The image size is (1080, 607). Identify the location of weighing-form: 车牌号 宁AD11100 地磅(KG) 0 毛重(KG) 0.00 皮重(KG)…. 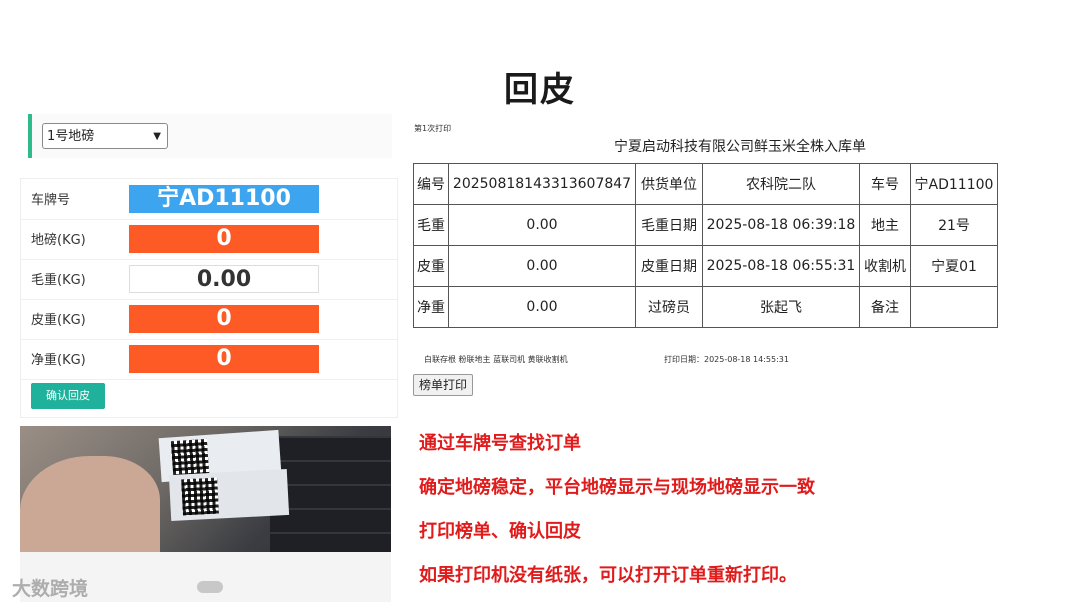
(209, 298).